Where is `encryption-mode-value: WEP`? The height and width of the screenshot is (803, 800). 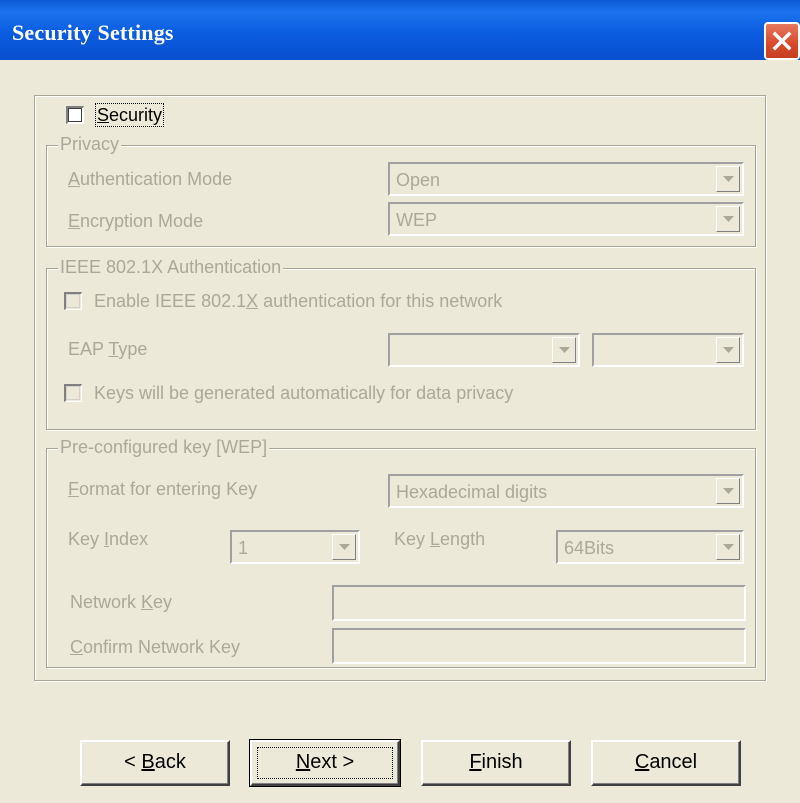
encryption-mode-value: WEP is located at coordinates (417, 220).